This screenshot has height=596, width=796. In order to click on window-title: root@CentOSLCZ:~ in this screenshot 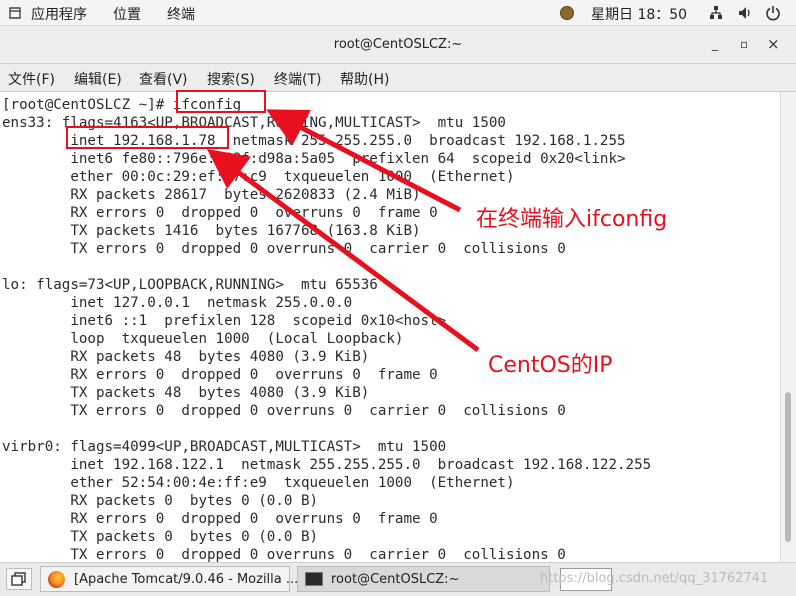, I will do `click(398, 44)`.